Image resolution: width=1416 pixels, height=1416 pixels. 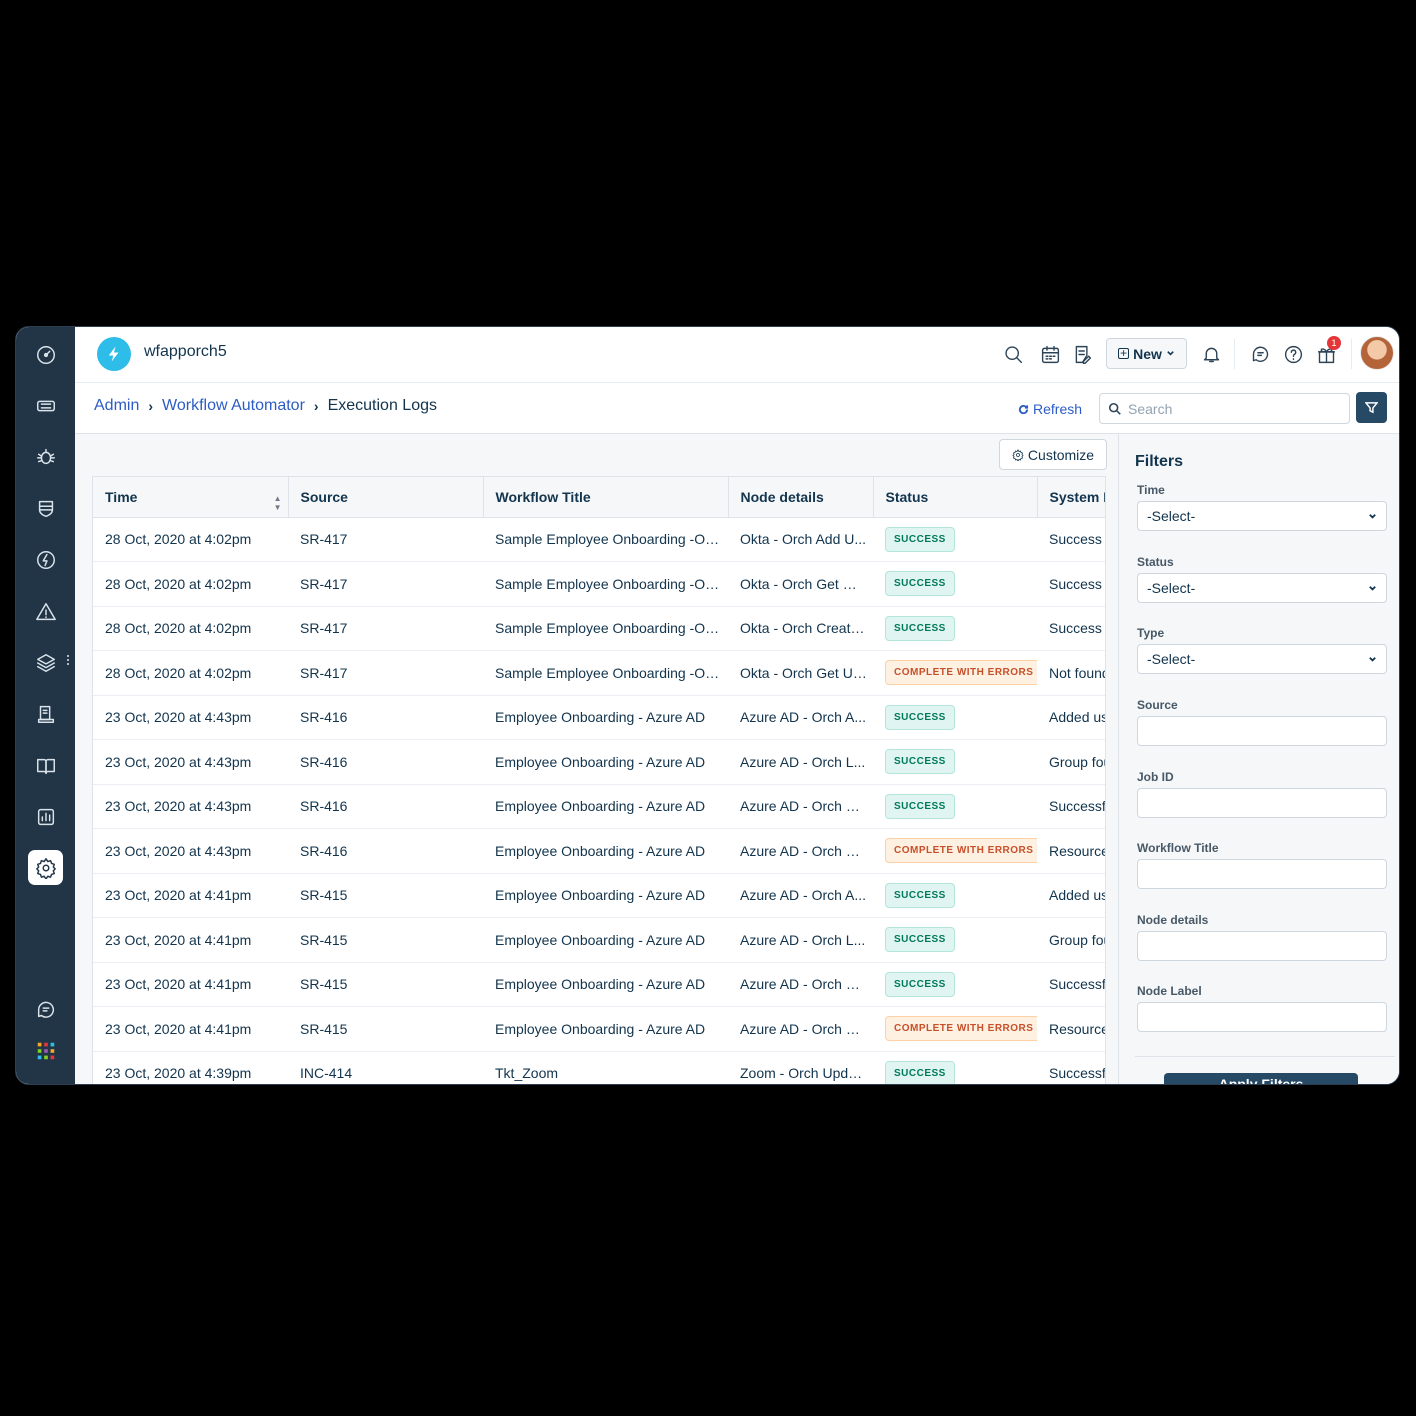 What do you see at coordinates (385, 628) in the screenshot?
I see `cell-source: SR-417` at bounding box center [385, 628].